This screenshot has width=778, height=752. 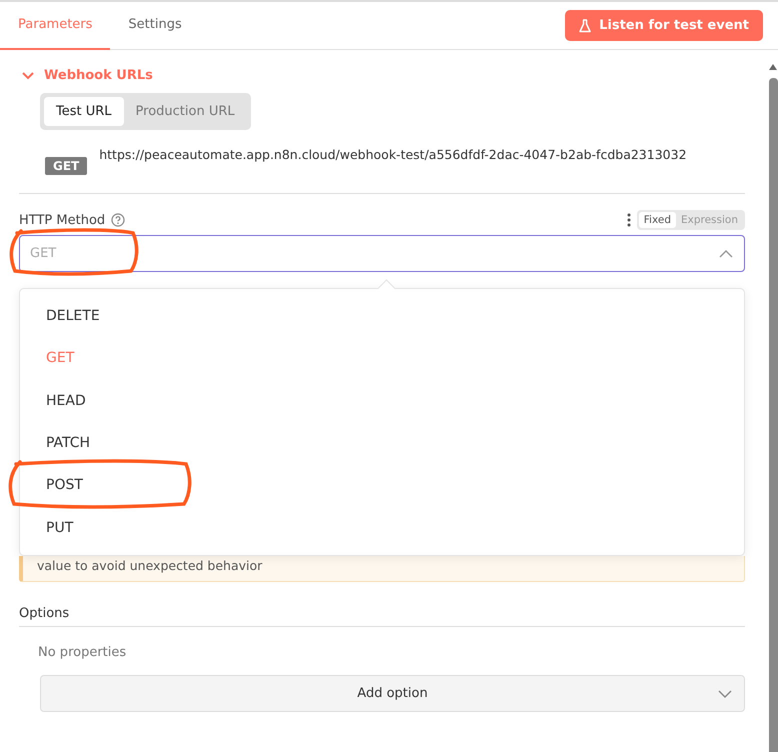 What do you see at coordinates (382, 569) in the screenshot?
I see `warning-text: value to avoid unexpected behavior` at bounding box center [382, 569].